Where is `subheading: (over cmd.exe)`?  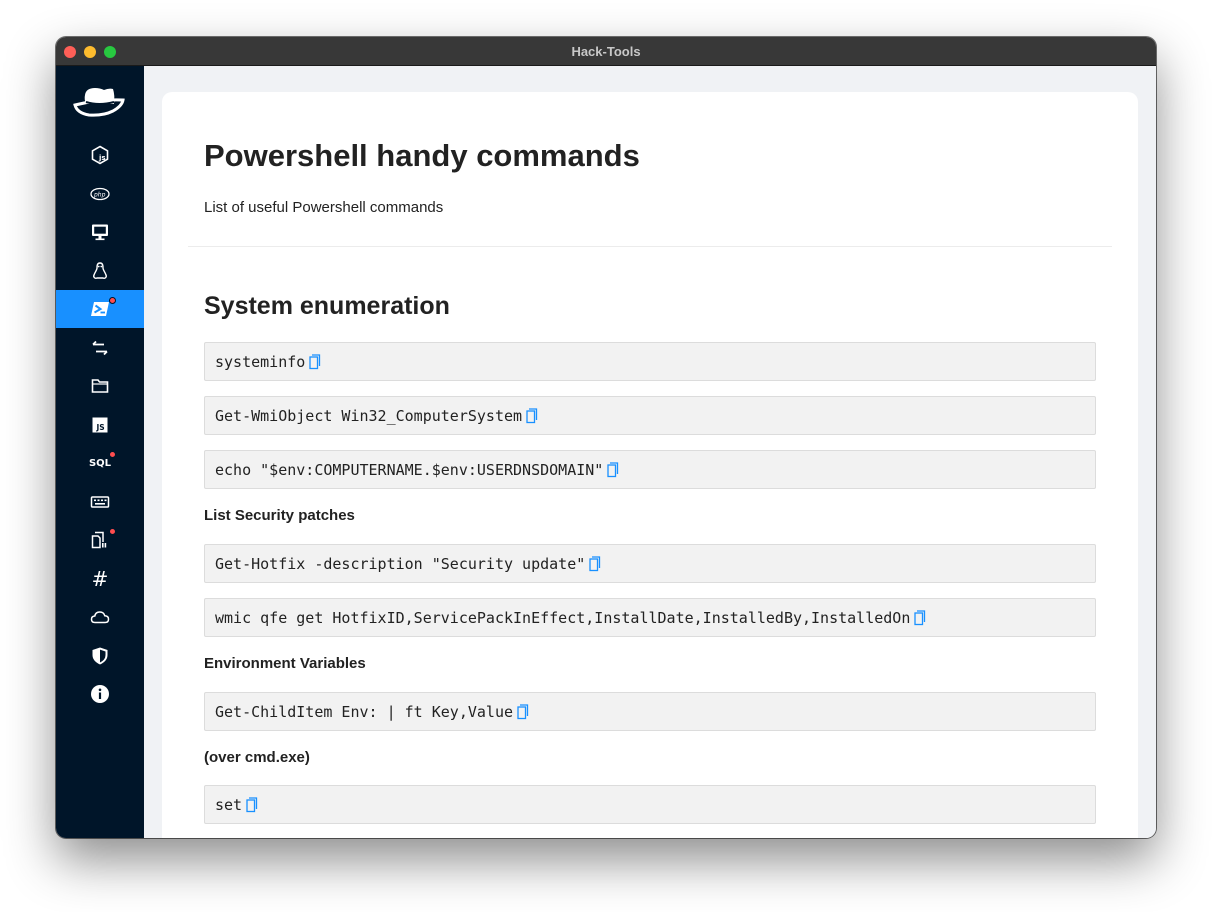
subheading: (over cmd.exe) is located at coordinates (257, 757).